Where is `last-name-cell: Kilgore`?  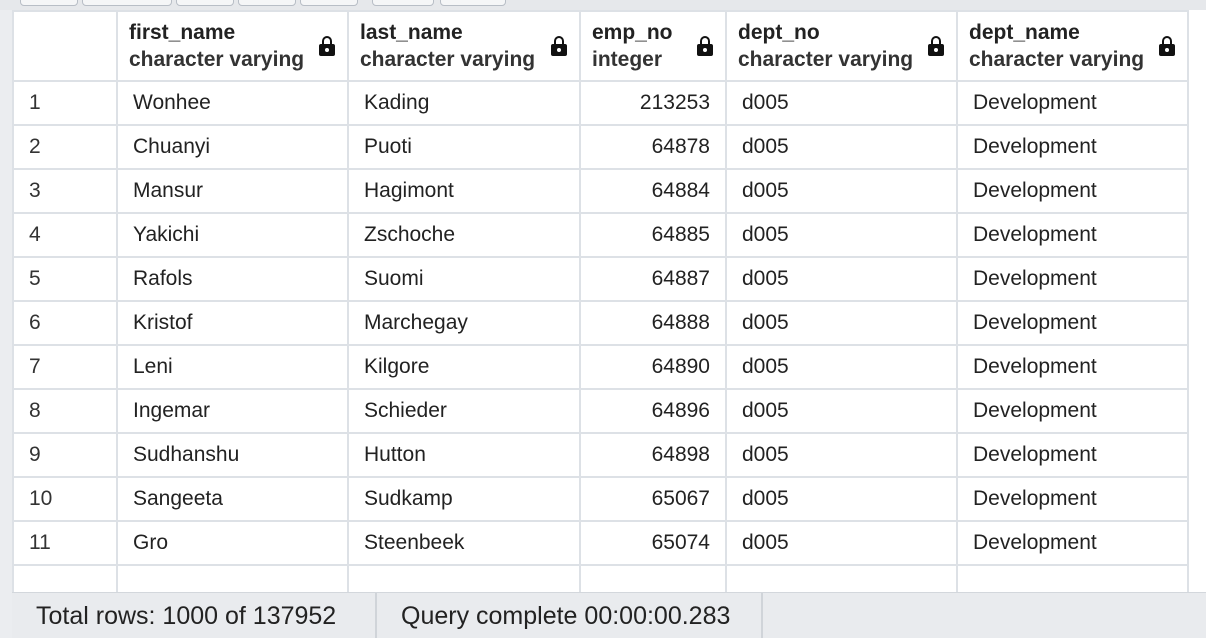 last-name-cell: Kilgore is located at coordinates (464, 367).